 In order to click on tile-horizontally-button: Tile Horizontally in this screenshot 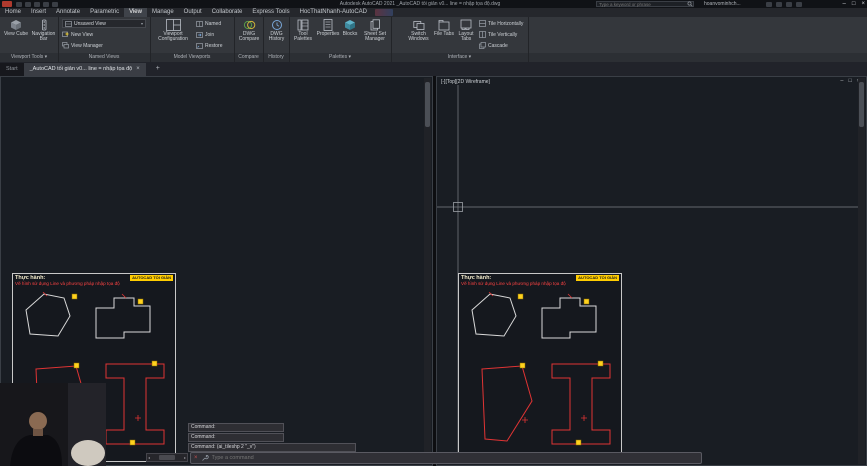, I will do `click(501, 23)`.